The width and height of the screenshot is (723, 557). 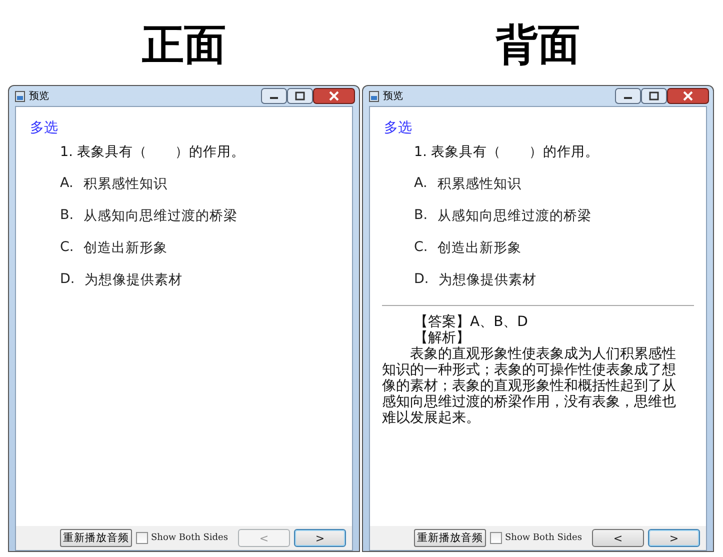 What do you see at coordinates (618, 538) in the screenshot?
I see `previous-button: <` at bounding box center [618, 538].